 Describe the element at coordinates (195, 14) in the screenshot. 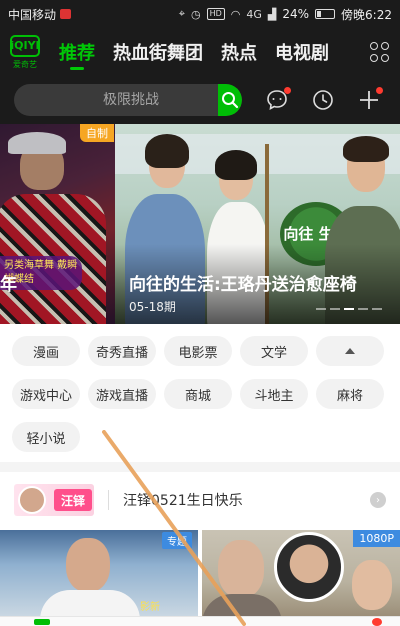

I see `alarm-icon: ◷` at that location.